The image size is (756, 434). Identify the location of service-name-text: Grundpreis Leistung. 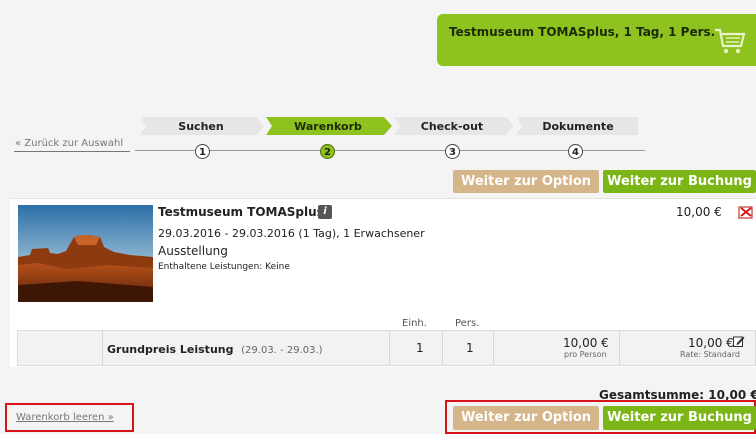
(170, 349).